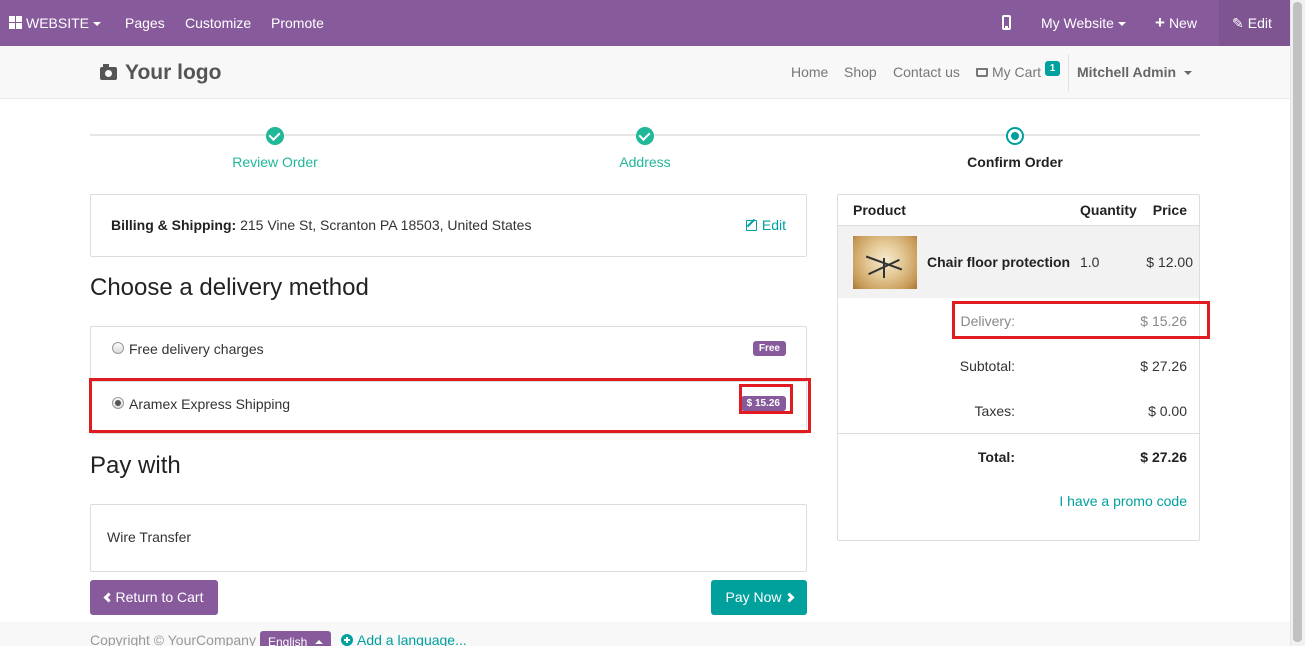 This screenshot has width=1305, height=646. Describe the element at coordinates (1169, 262) in the screenshot. I see `product-price: $ 12.00` at that location.